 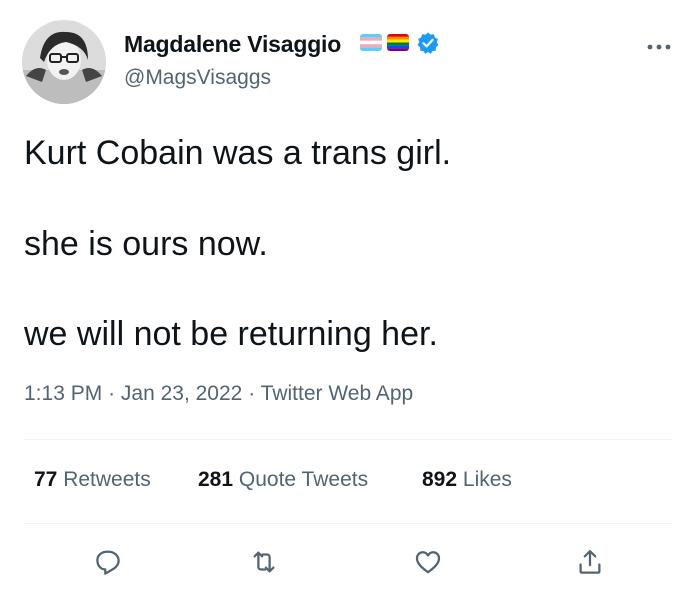 I want to click on retweet-icon, so click(x=264, y=562).